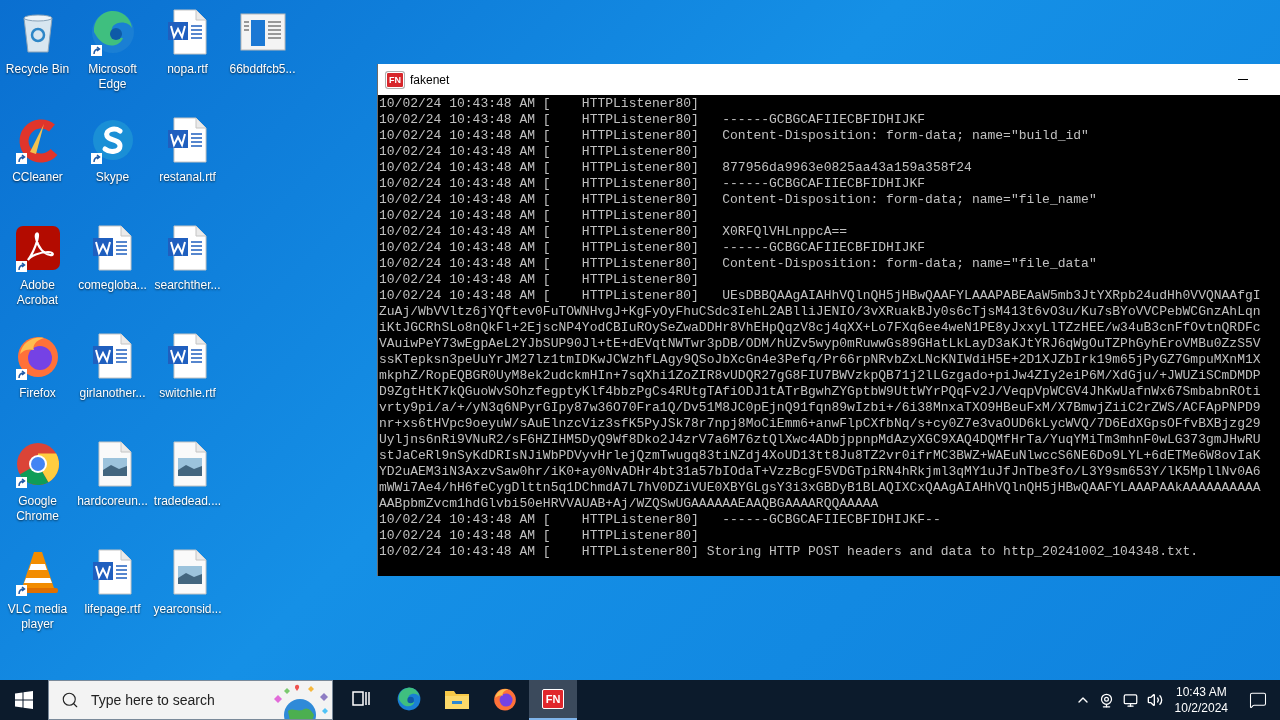 The image size is (1280, 720). Describe the element at coordinates (820, 440) in the screenshot. I see `console-line: Uyljns6nRi9VNuR2/sF6HZIHM5DyQ9Wf8Dko2J4zrV7a6M76ztQlXwc4ADbjppnpMdAzyXGC9XAQ4DQMfHrTa/YuqYMiTm3mhnF0wLG373gmJHwRU` at that location.